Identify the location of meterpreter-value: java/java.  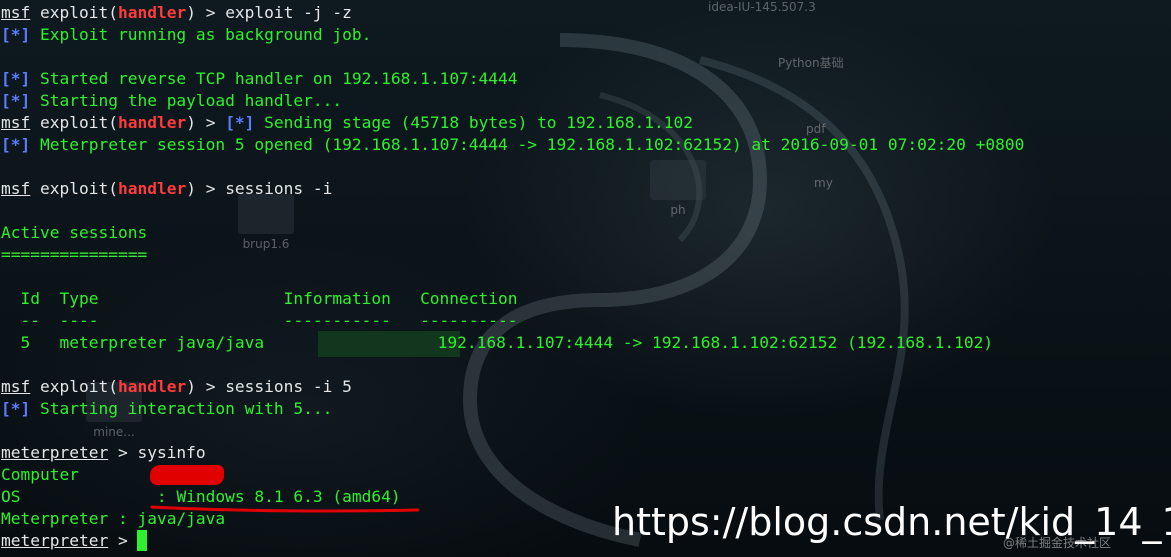
(181, 518).